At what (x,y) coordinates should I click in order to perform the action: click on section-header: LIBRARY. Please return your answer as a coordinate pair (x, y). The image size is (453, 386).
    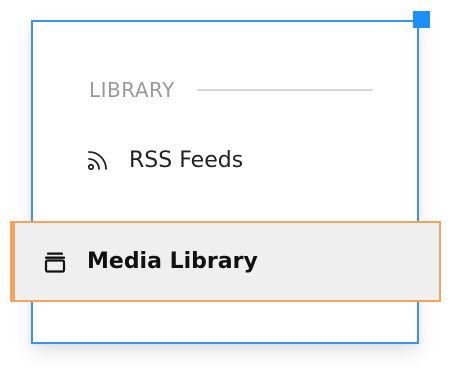
    Looking at the image, I should click on (234, 90).